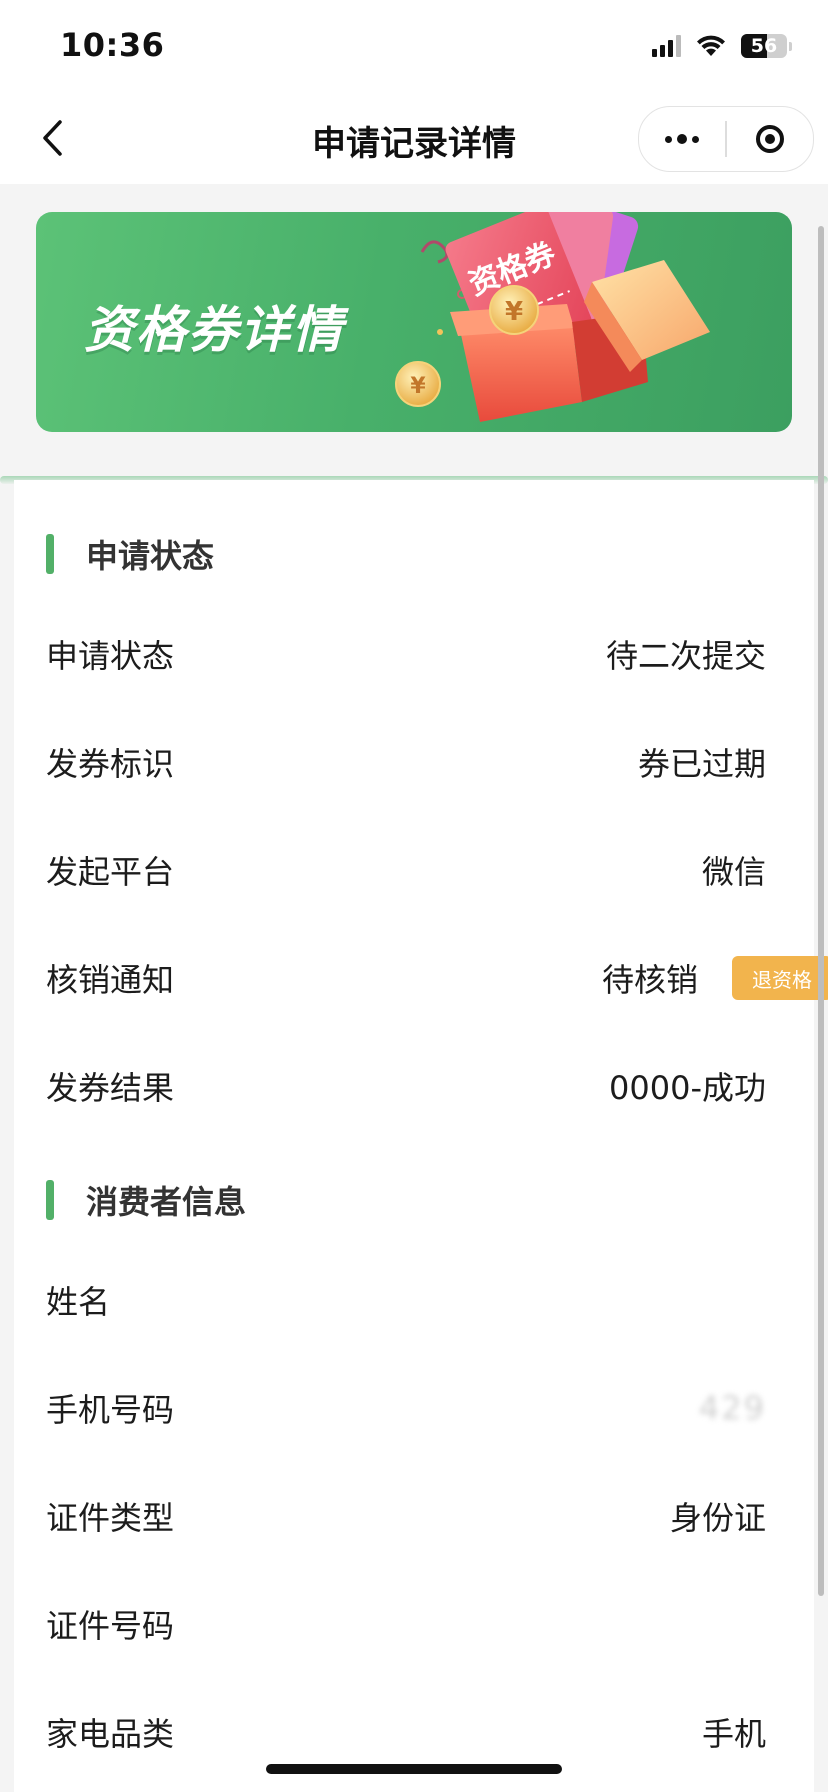 This screenshot has width=828, height=1792. I want to click on row-label: 核销通知, so click(110, 980).